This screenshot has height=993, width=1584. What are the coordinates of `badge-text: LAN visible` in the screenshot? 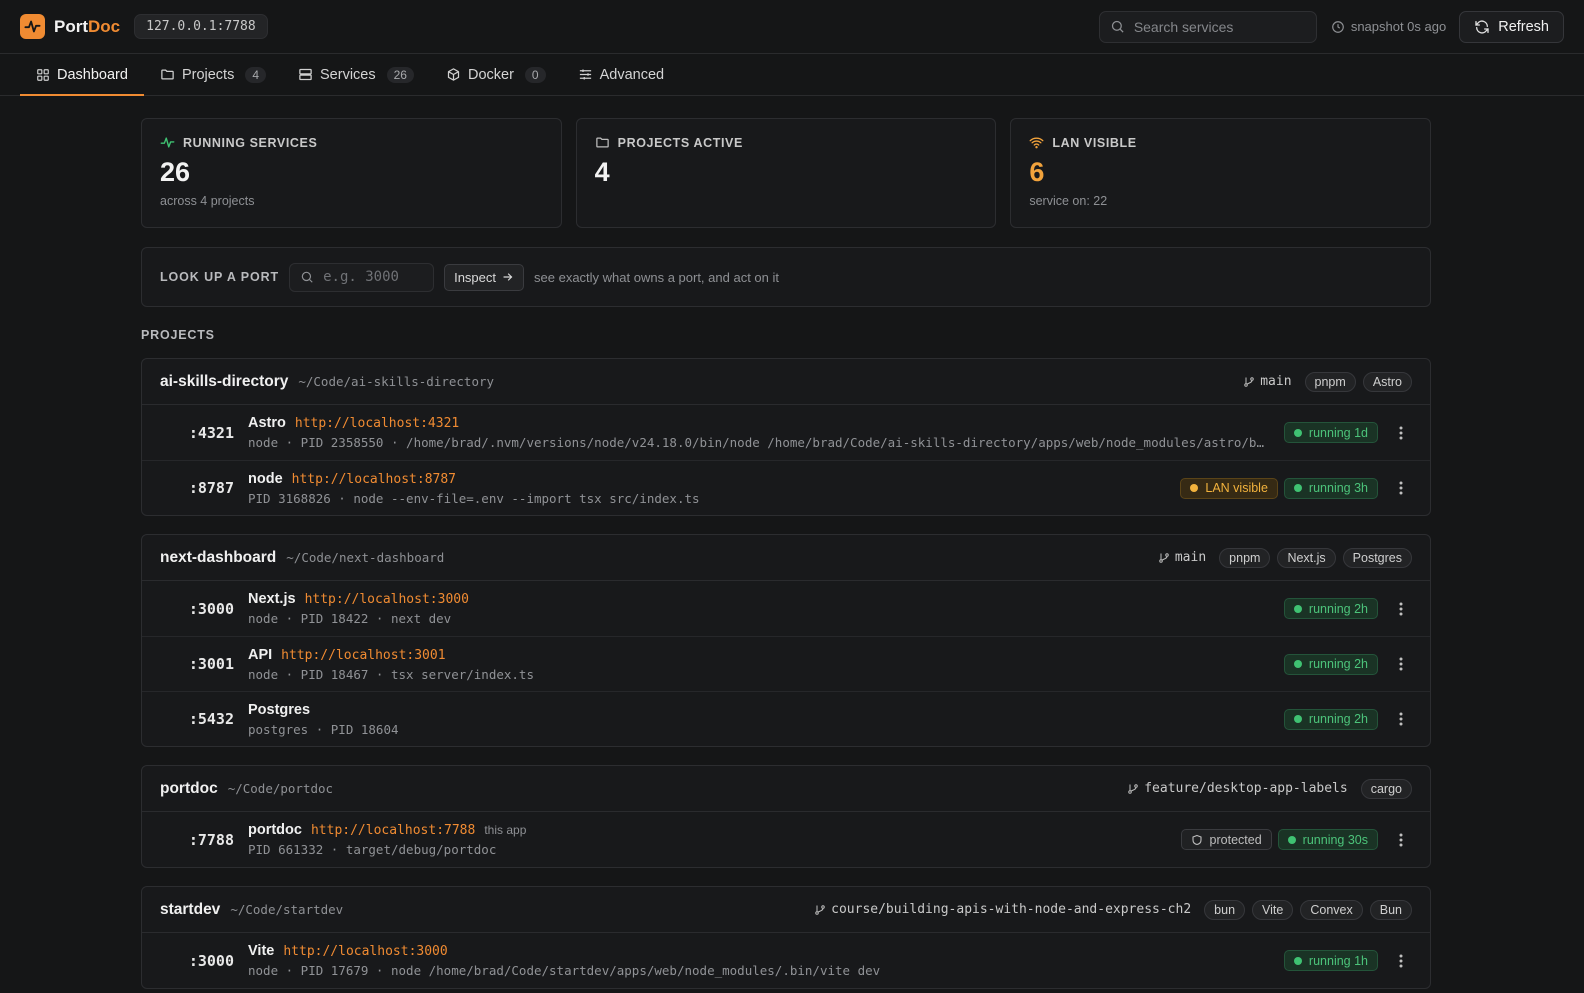 It's located at (1236, 488).